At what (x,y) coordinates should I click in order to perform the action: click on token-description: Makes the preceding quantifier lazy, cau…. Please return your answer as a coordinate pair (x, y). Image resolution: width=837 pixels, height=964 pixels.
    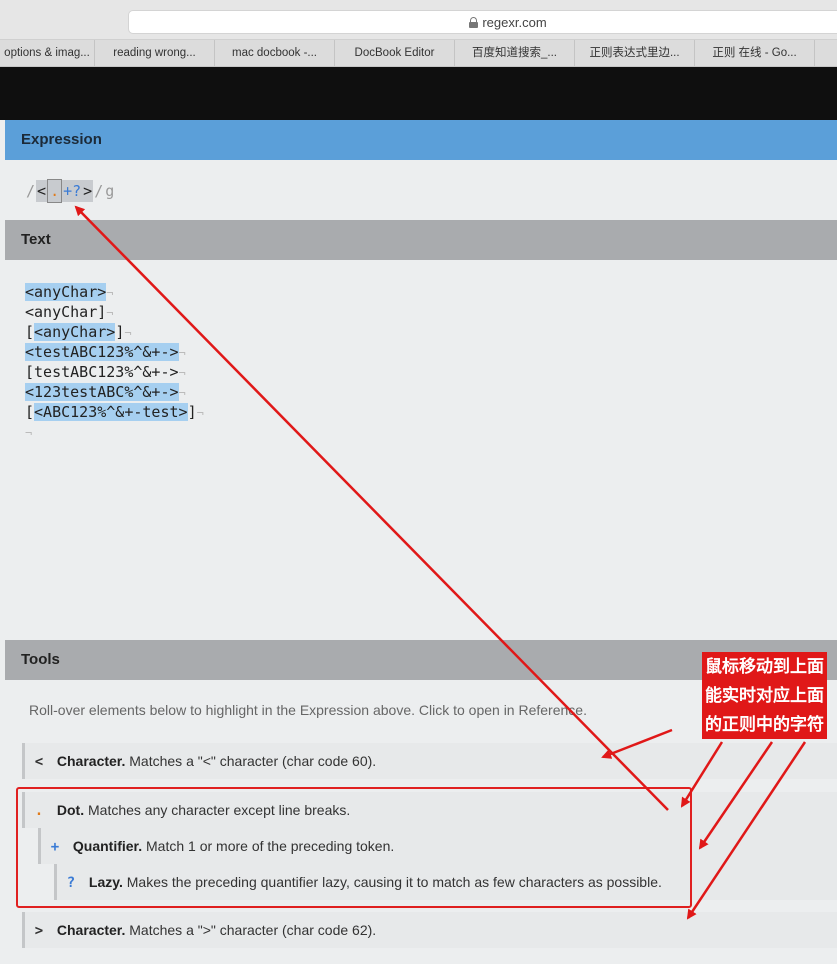
    Looking at the image, I should click on (394, 882).